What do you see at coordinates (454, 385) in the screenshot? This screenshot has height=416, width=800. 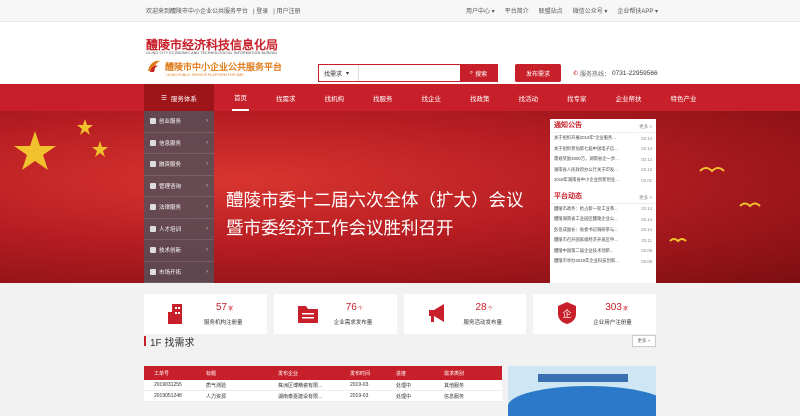 I see `cell: 其他服务` at bounding box center [454, 385].